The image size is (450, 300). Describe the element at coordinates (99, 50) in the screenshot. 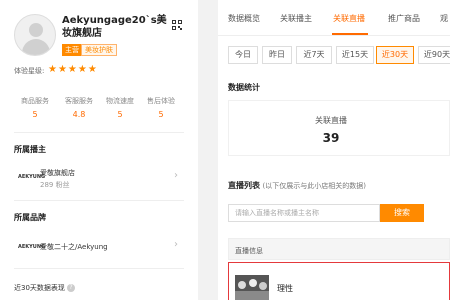

I see `category-tag: 美妆护肤` at that location.